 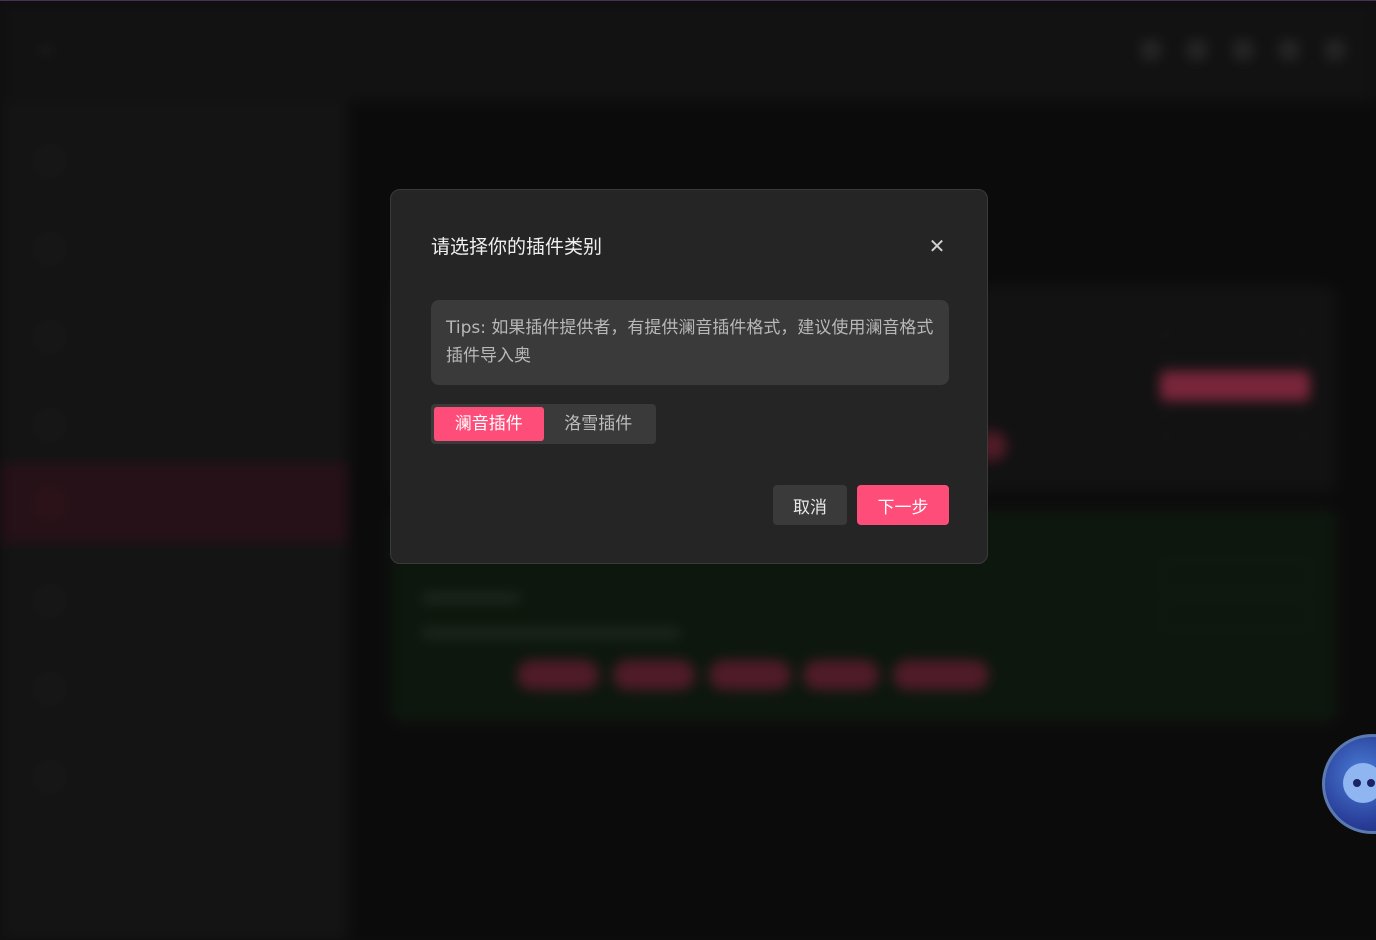 What do you see at coordinates (489, 424) in the screenshot?
I see `plugin-type-lanyin: 澜音插件` at bounding box center [489, 424].